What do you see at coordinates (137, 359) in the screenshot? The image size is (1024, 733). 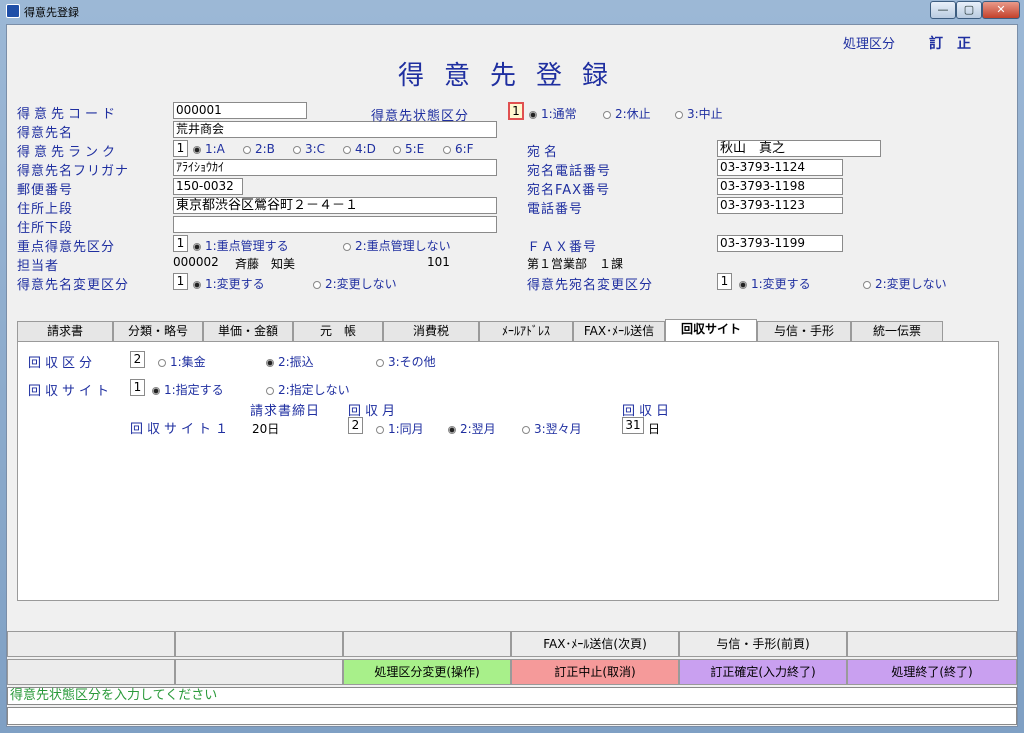 I see `method-input: 2` at bounding box center [137, 359].